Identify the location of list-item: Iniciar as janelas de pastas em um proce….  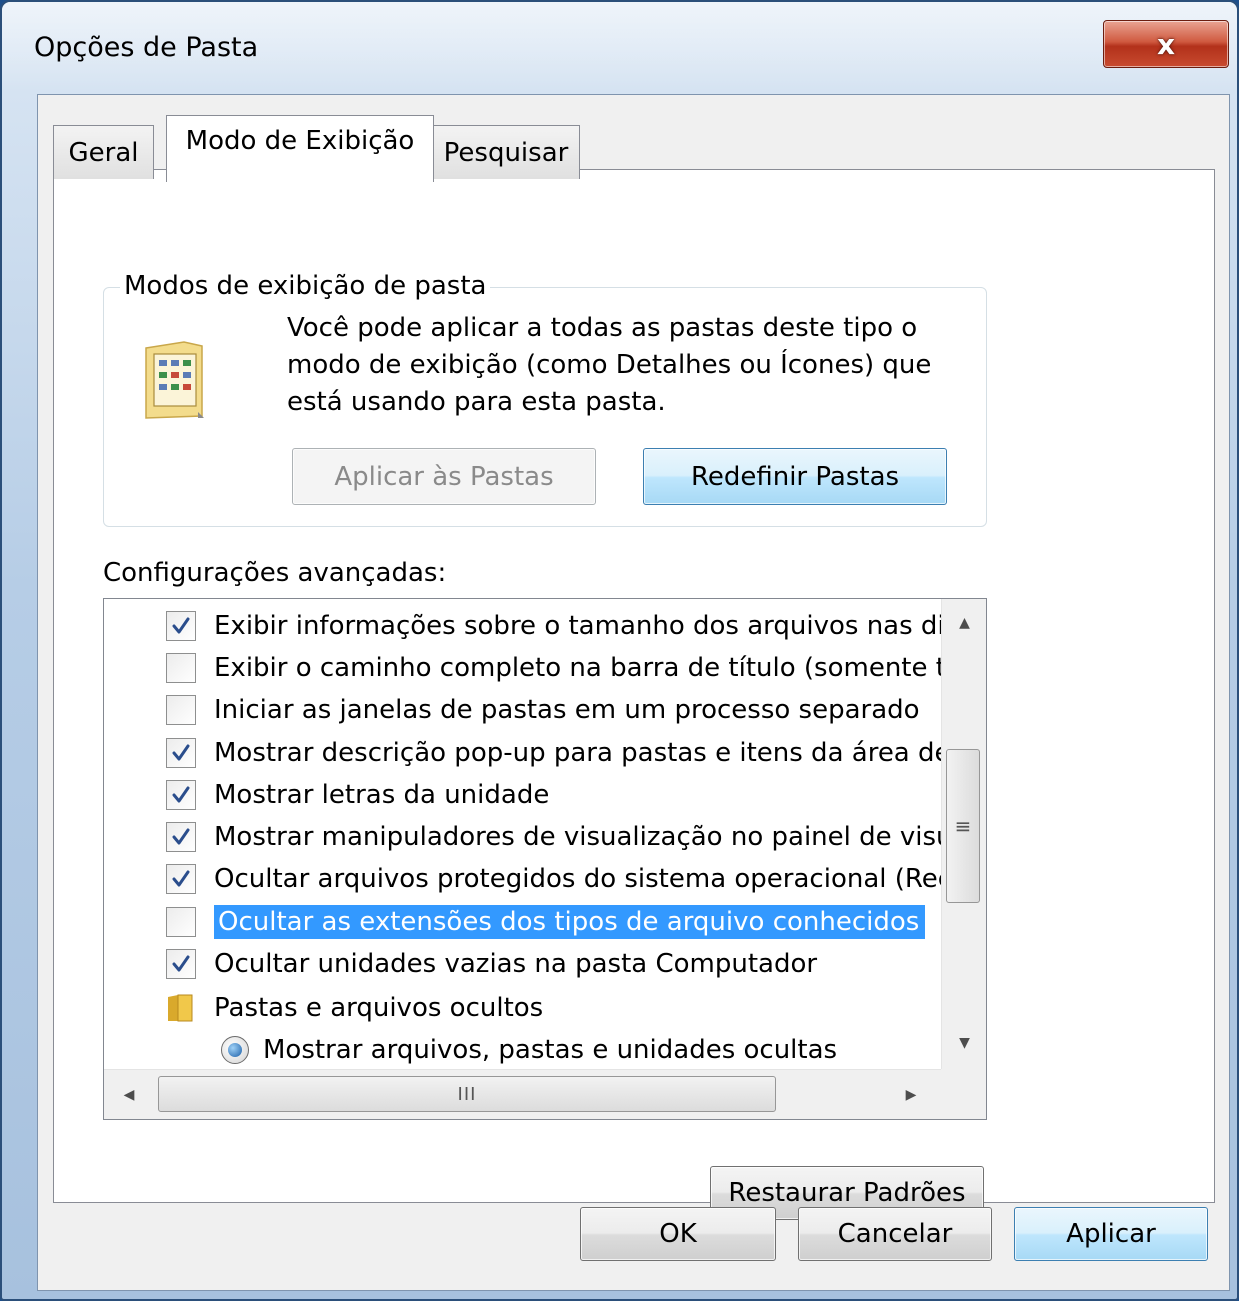
(546, 710).